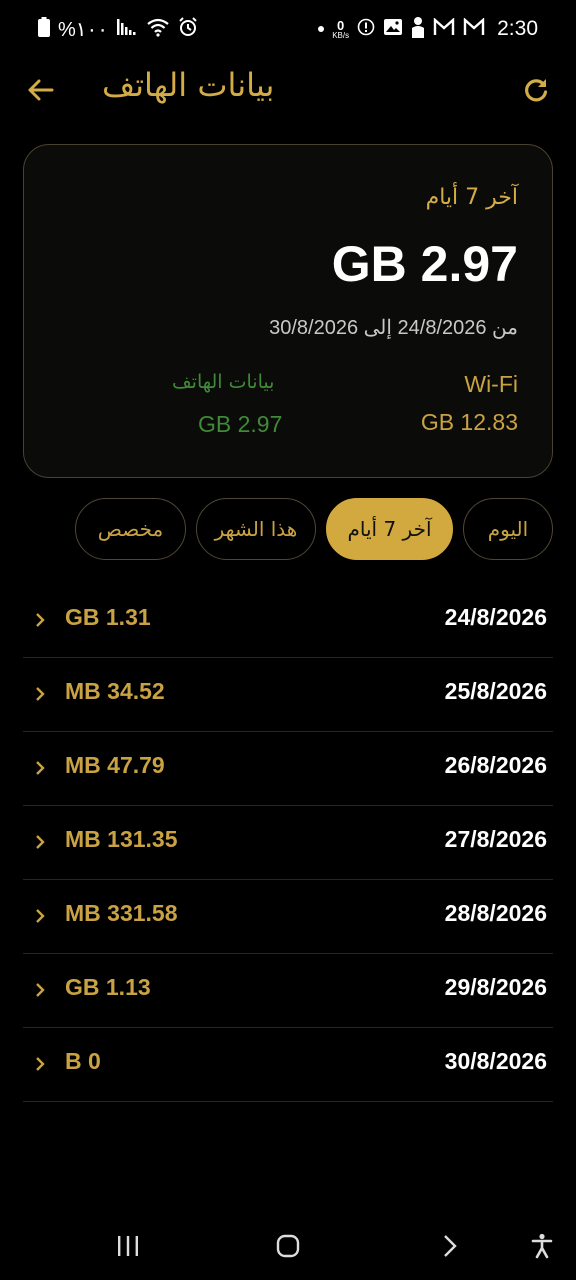  I want to click on net-speed: 0 KB/s, so click(341, 28).